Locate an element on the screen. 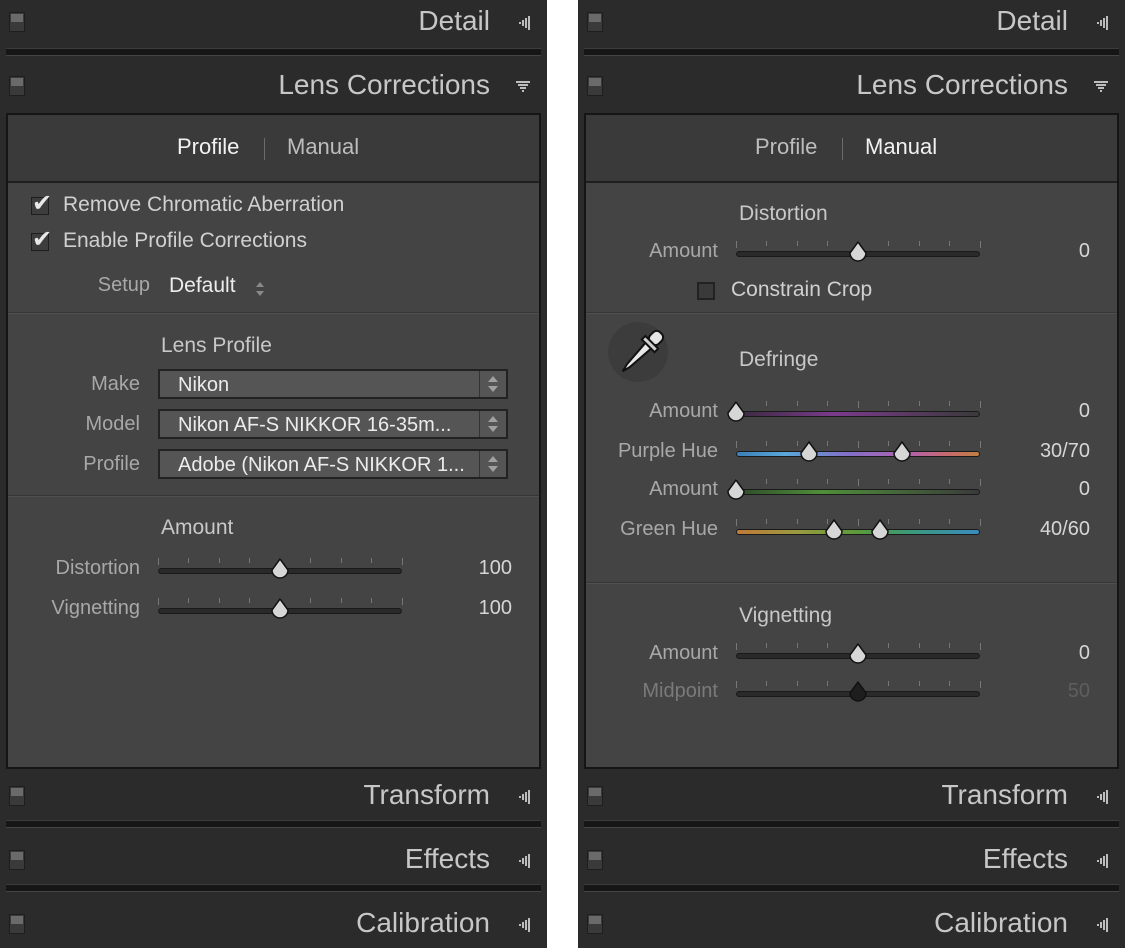 This screenshot has width=1125, height=948. distortion-slider is located at coordinates (280, 570).